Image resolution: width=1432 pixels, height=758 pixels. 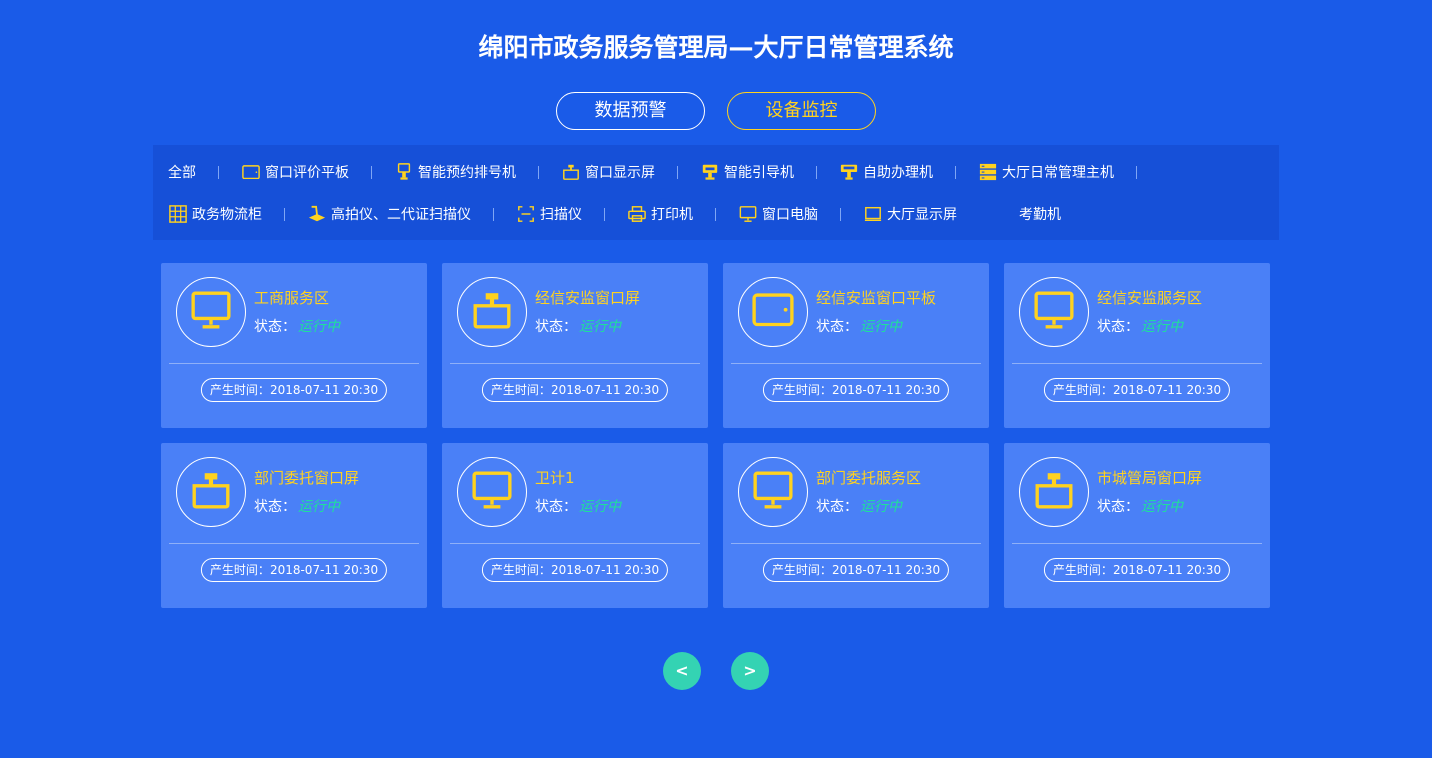 What do you see at coordinates (549, 214) in the screenshot?
I see `filter-scanner: 扫描仪` at bounding box center [549, 214].